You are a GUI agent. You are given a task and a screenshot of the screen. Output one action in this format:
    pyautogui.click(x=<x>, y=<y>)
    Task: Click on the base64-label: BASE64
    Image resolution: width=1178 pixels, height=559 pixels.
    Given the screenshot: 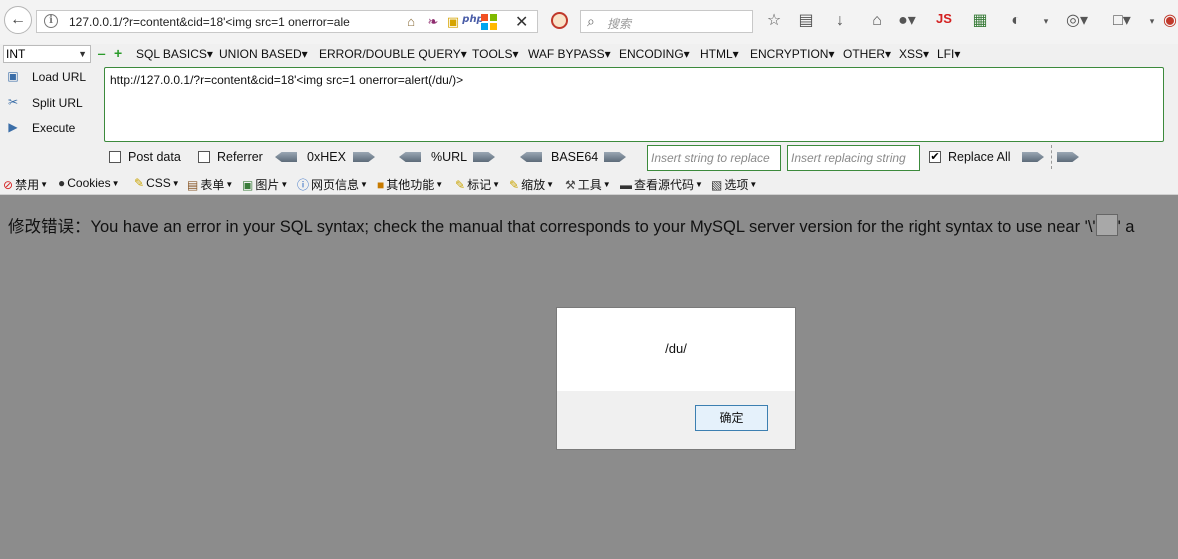 What is the action you would take?
    pyautogui.click(x=575, y=157)
    